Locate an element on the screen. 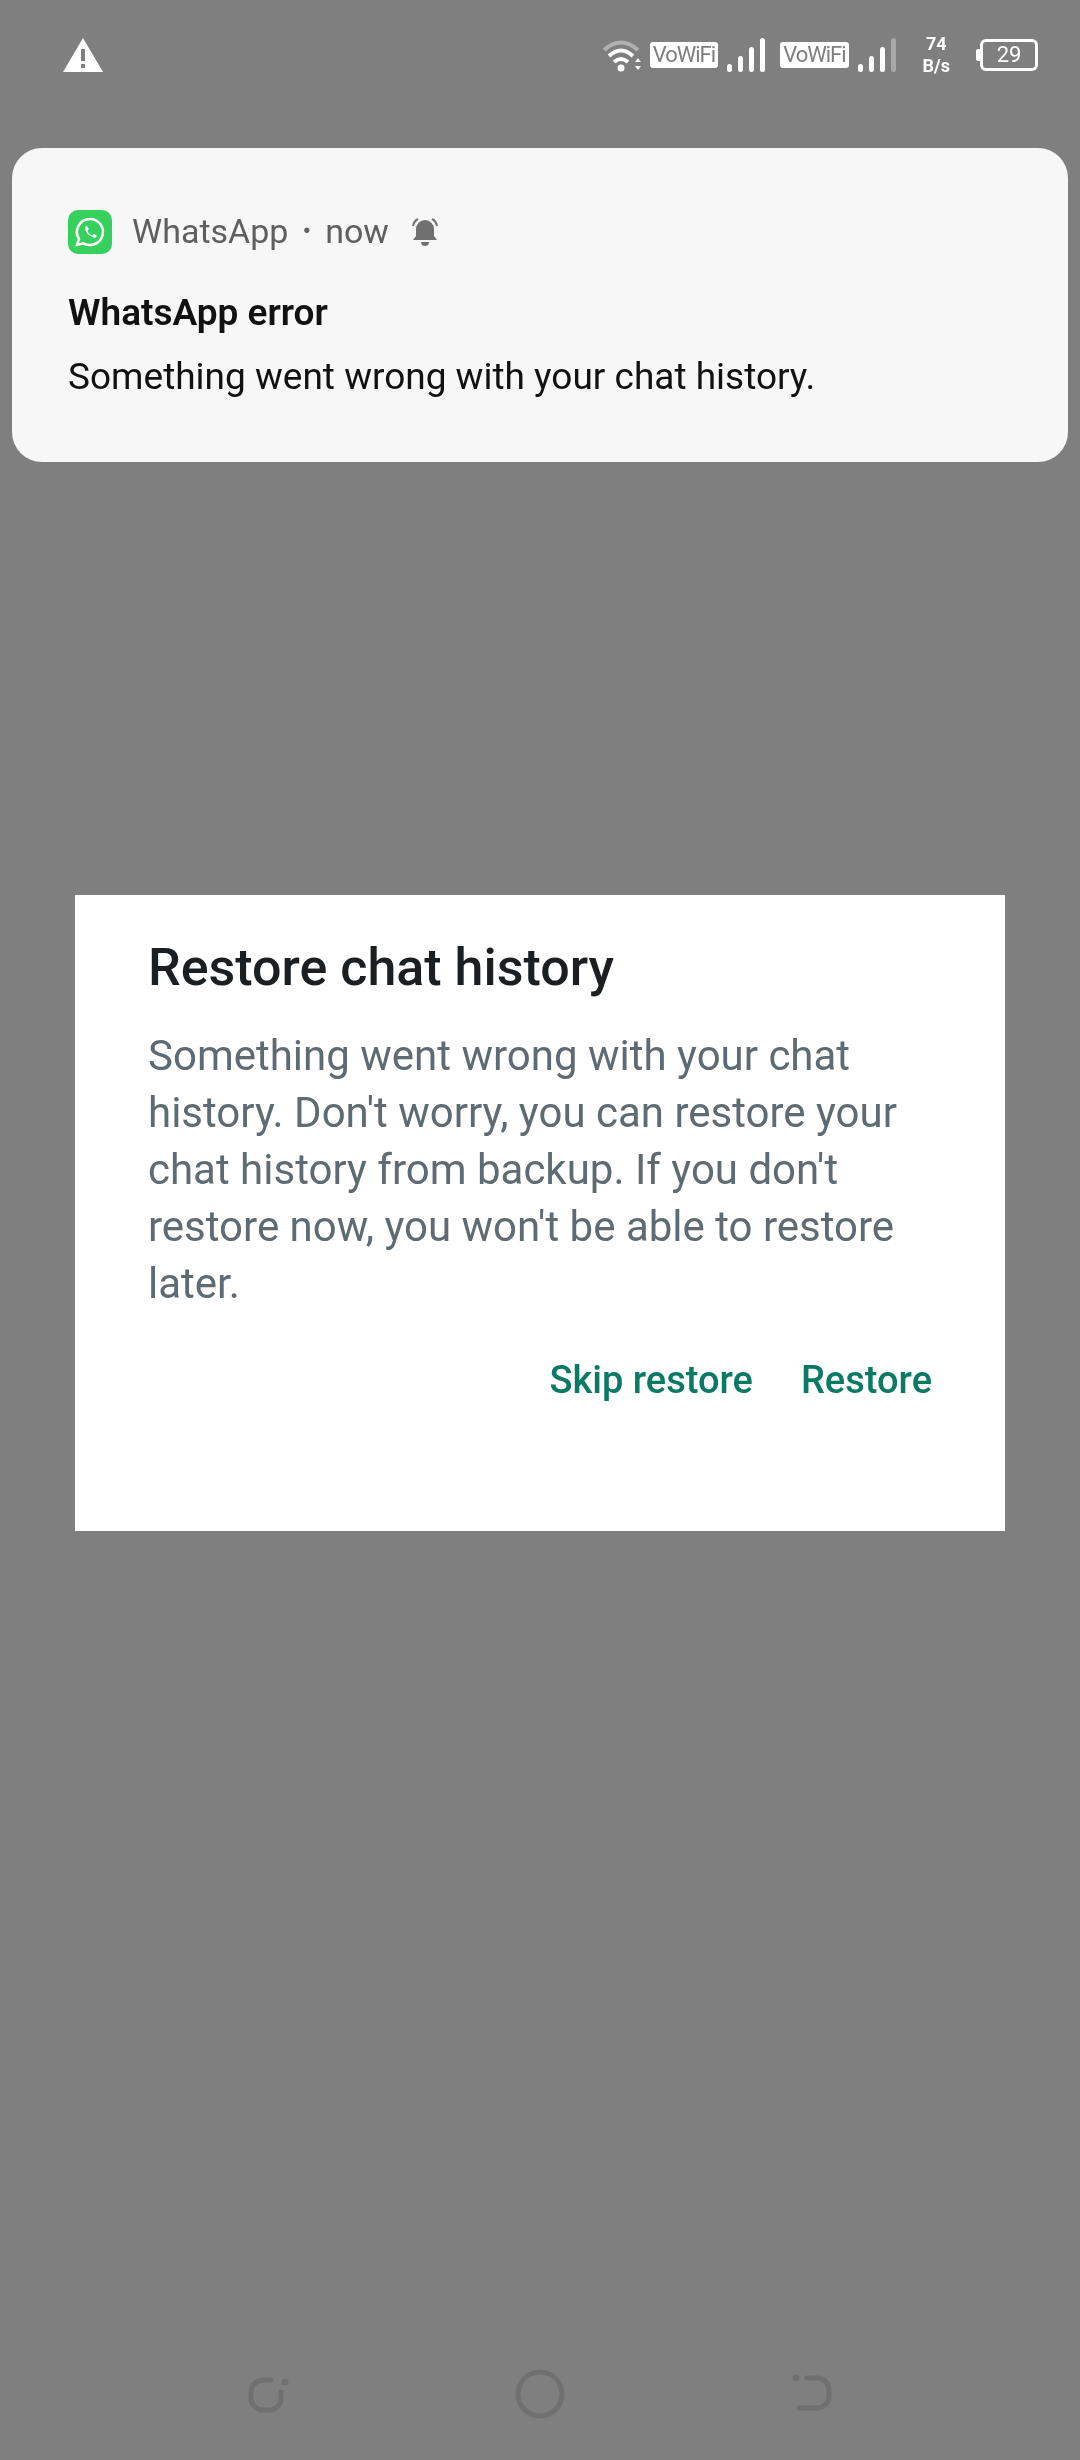  chat-bubble-app-icon is located at coordinates (90, 231).